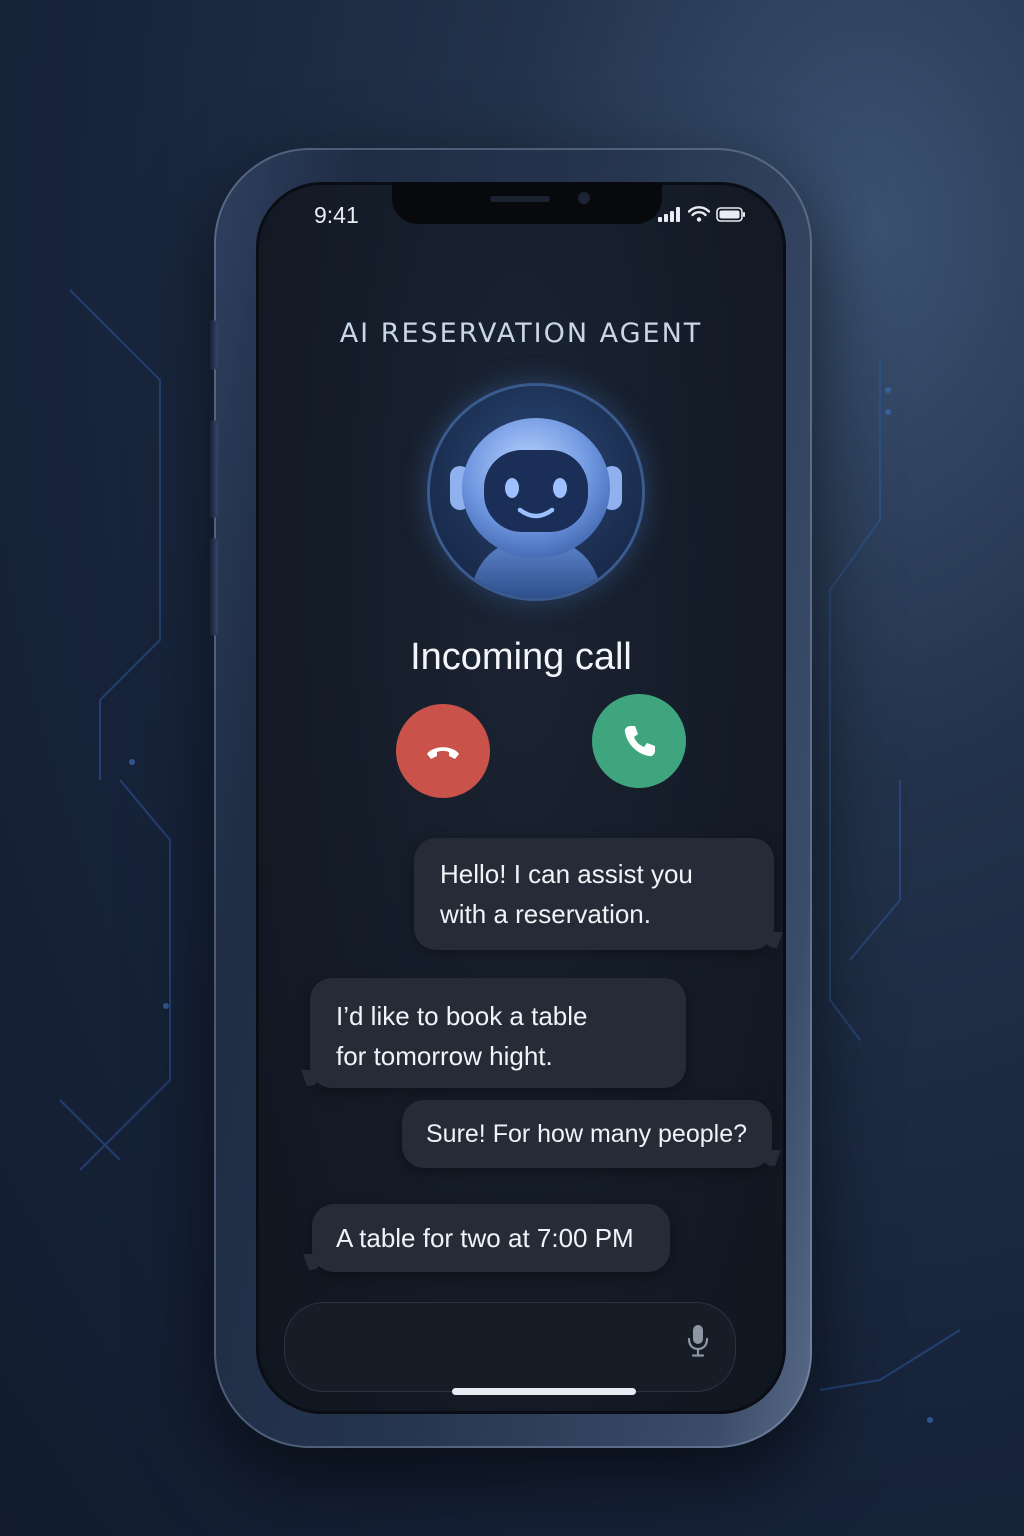  I want to click on message-line: Sure! For how many people?, so click(587, 1134).